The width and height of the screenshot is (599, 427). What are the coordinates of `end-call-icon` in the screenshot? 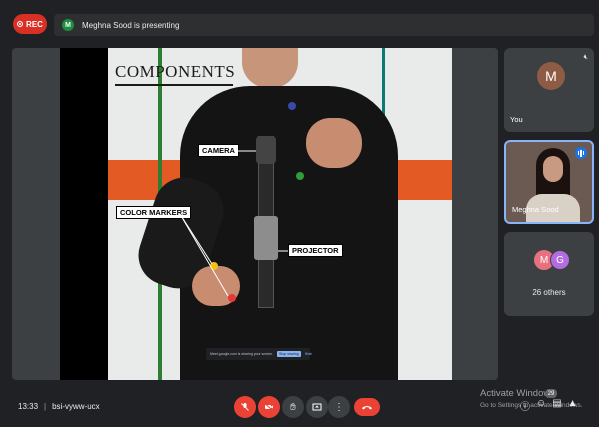 It's located at (367, 408).